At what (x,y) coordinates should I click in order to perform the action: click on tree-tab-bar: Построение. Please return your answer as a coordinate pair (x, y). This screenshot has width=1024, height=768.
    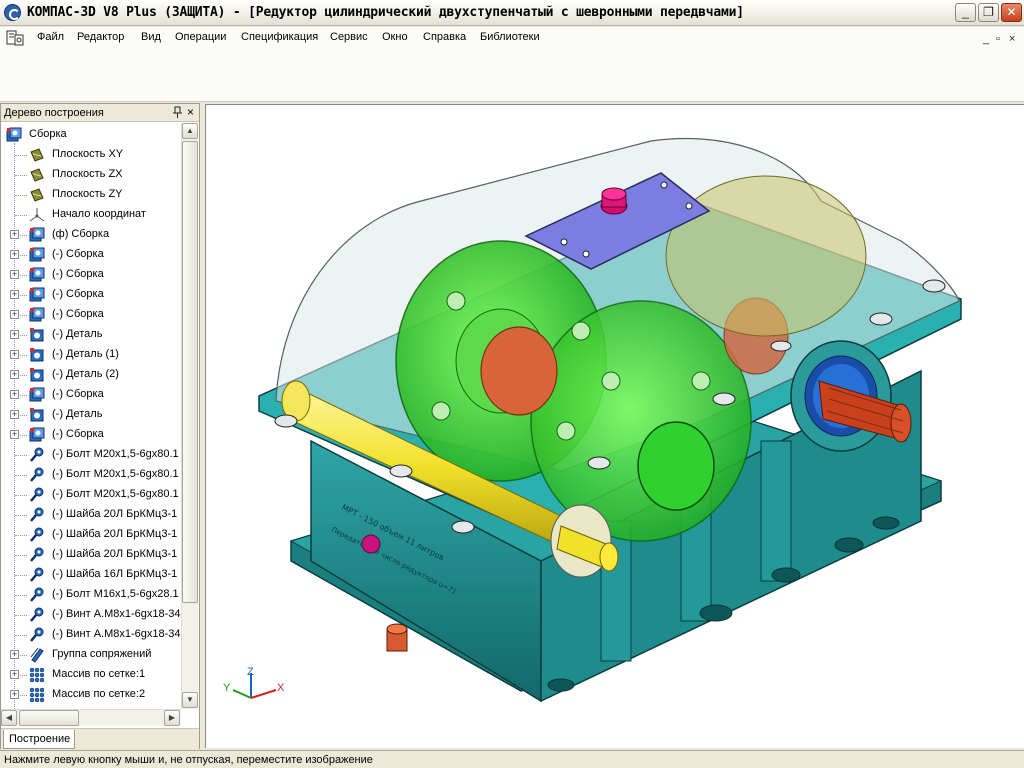
    Looking at the image, I should click on (100, 738).